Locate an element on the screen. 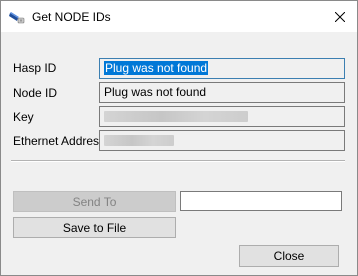 The width and height of the screenshot is (358, 276). send-to-button-label: Send To is located at coordinates (94, 201).